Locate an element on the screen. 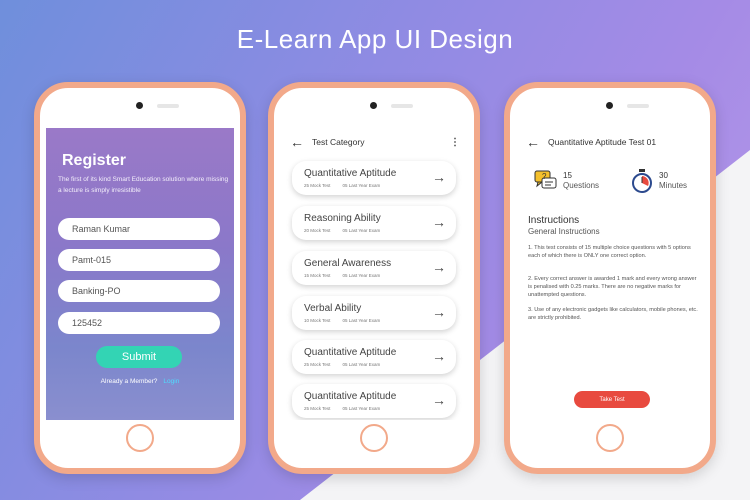 Image resolution: width=750 pixels, height=500 pixels. mock-count: 10 Mock Test is located at coordinates (317, 320).